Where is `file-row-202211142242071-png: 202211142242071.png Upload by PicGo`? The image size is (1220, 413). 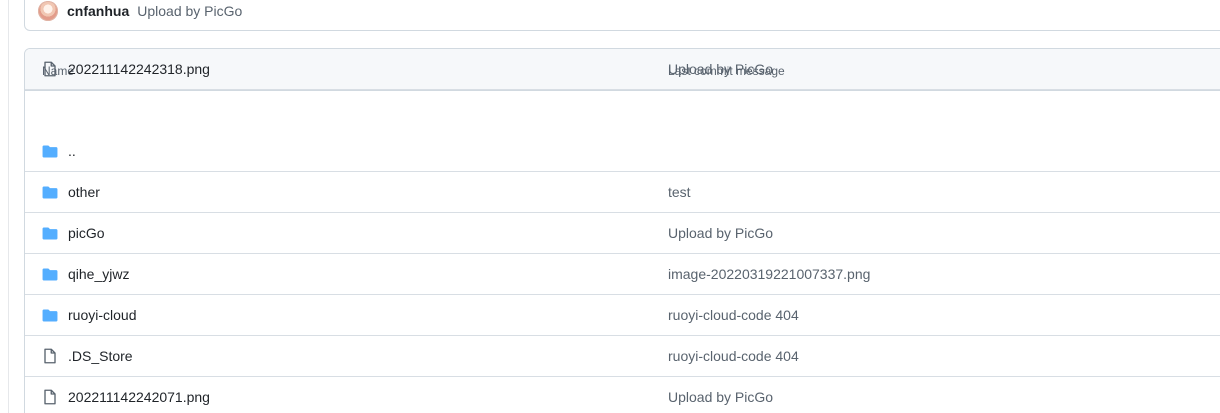 file-row-202211142242071-png: 202211142242071.png Upload by PicGo is located at coordinates (622, 395).